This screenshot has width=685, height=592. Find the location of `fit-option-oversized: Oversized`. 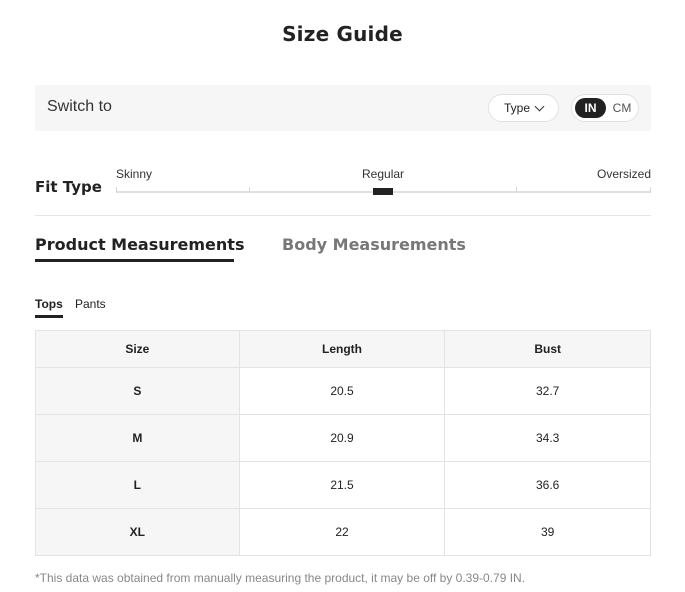

fit-option-oversized: Oversized is located at coordinates (624, 174).